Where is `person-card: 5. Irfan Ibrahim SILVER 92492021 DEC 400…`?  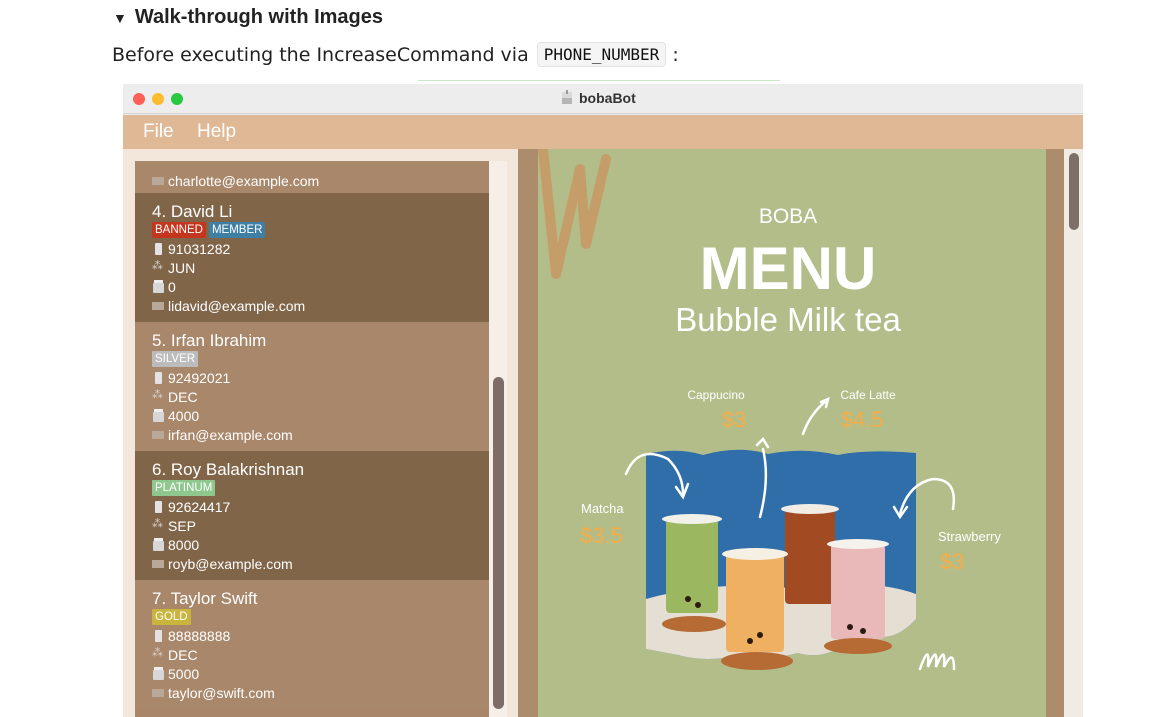
person-card: 5. Irfan Ibrahim SILVER 92492021 DEC 400… is located at coordinates (313, 386).